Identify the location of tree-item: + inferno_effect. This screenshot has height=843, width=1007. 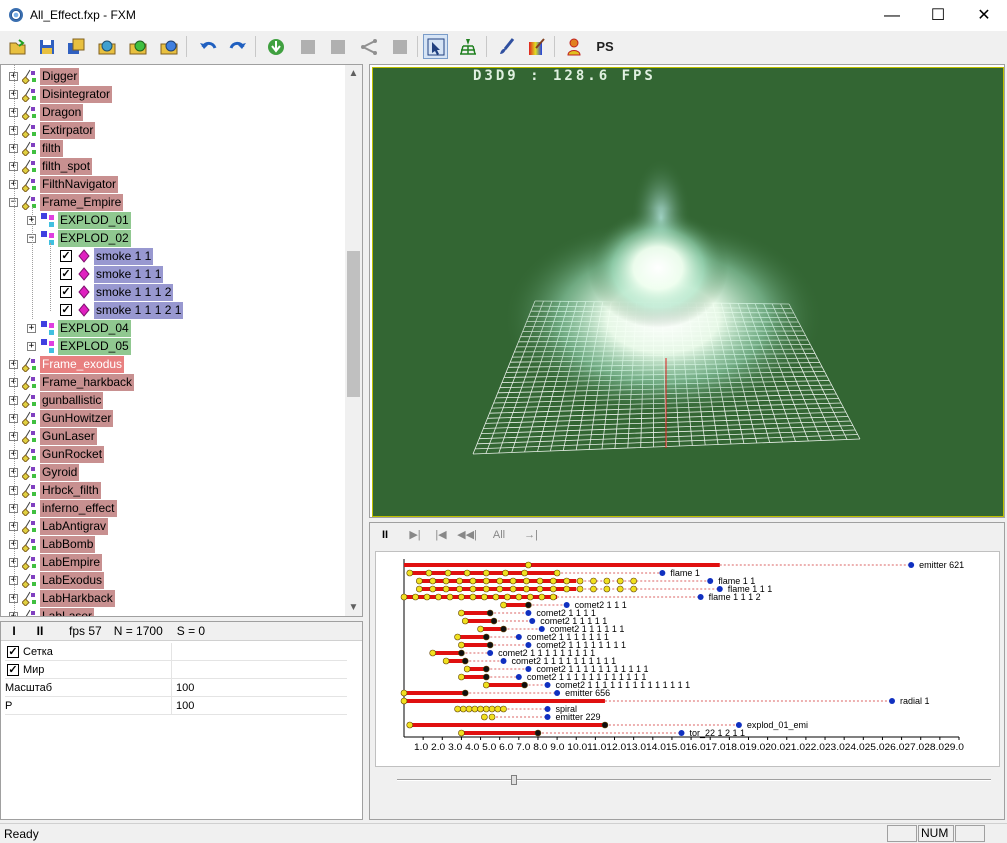
(63, 508).